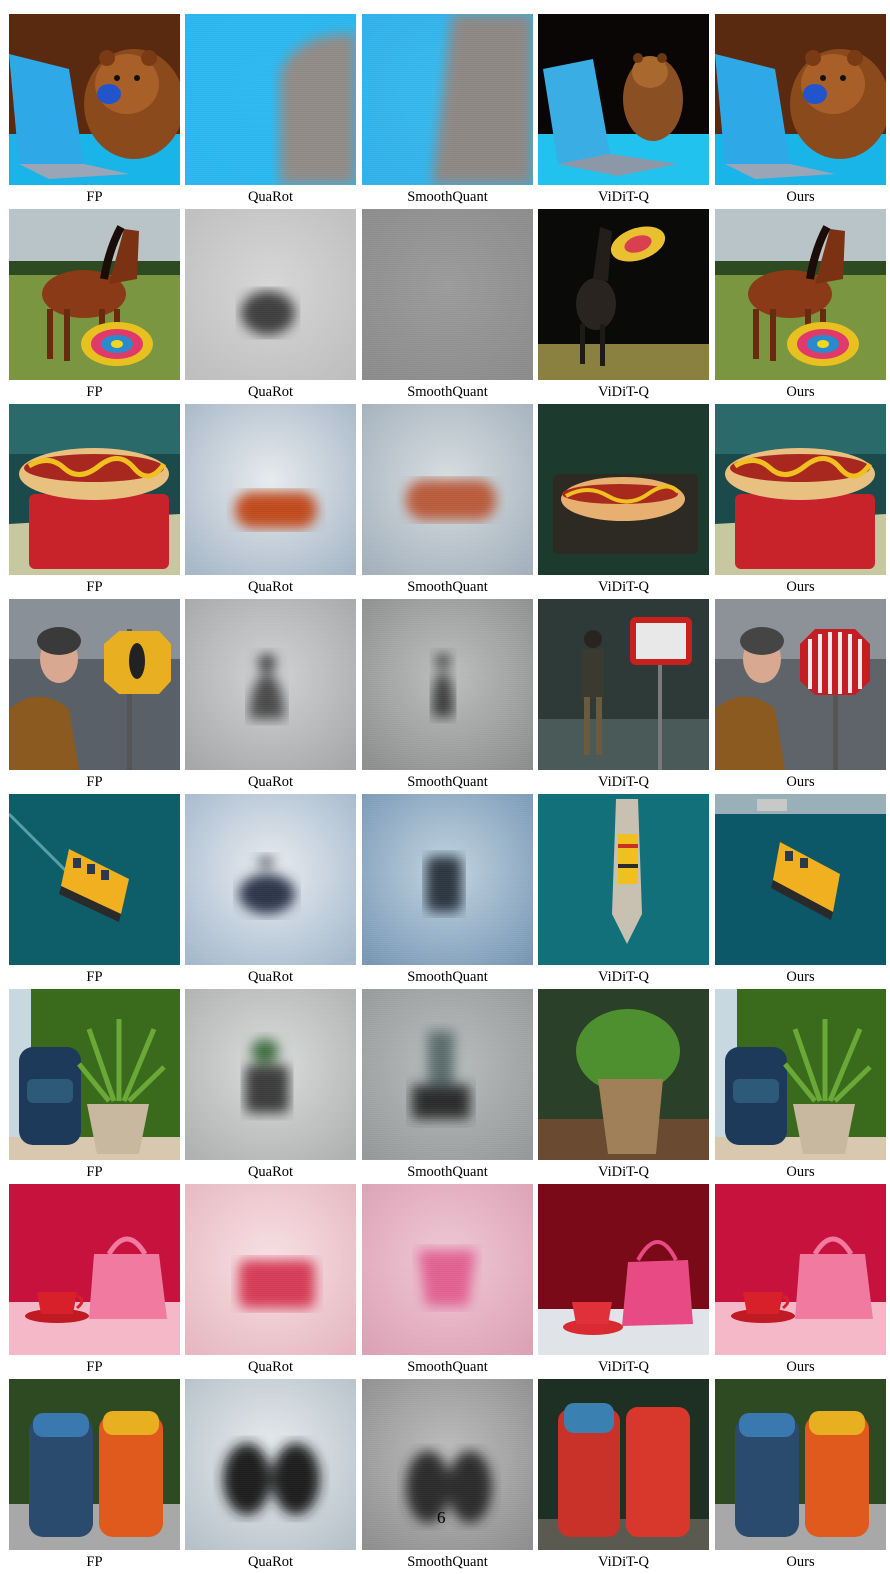  What do you see at coordinates (94, 684) in the screenshot?
I see `generated-image-person-sign` at bounding box center [94, 684].